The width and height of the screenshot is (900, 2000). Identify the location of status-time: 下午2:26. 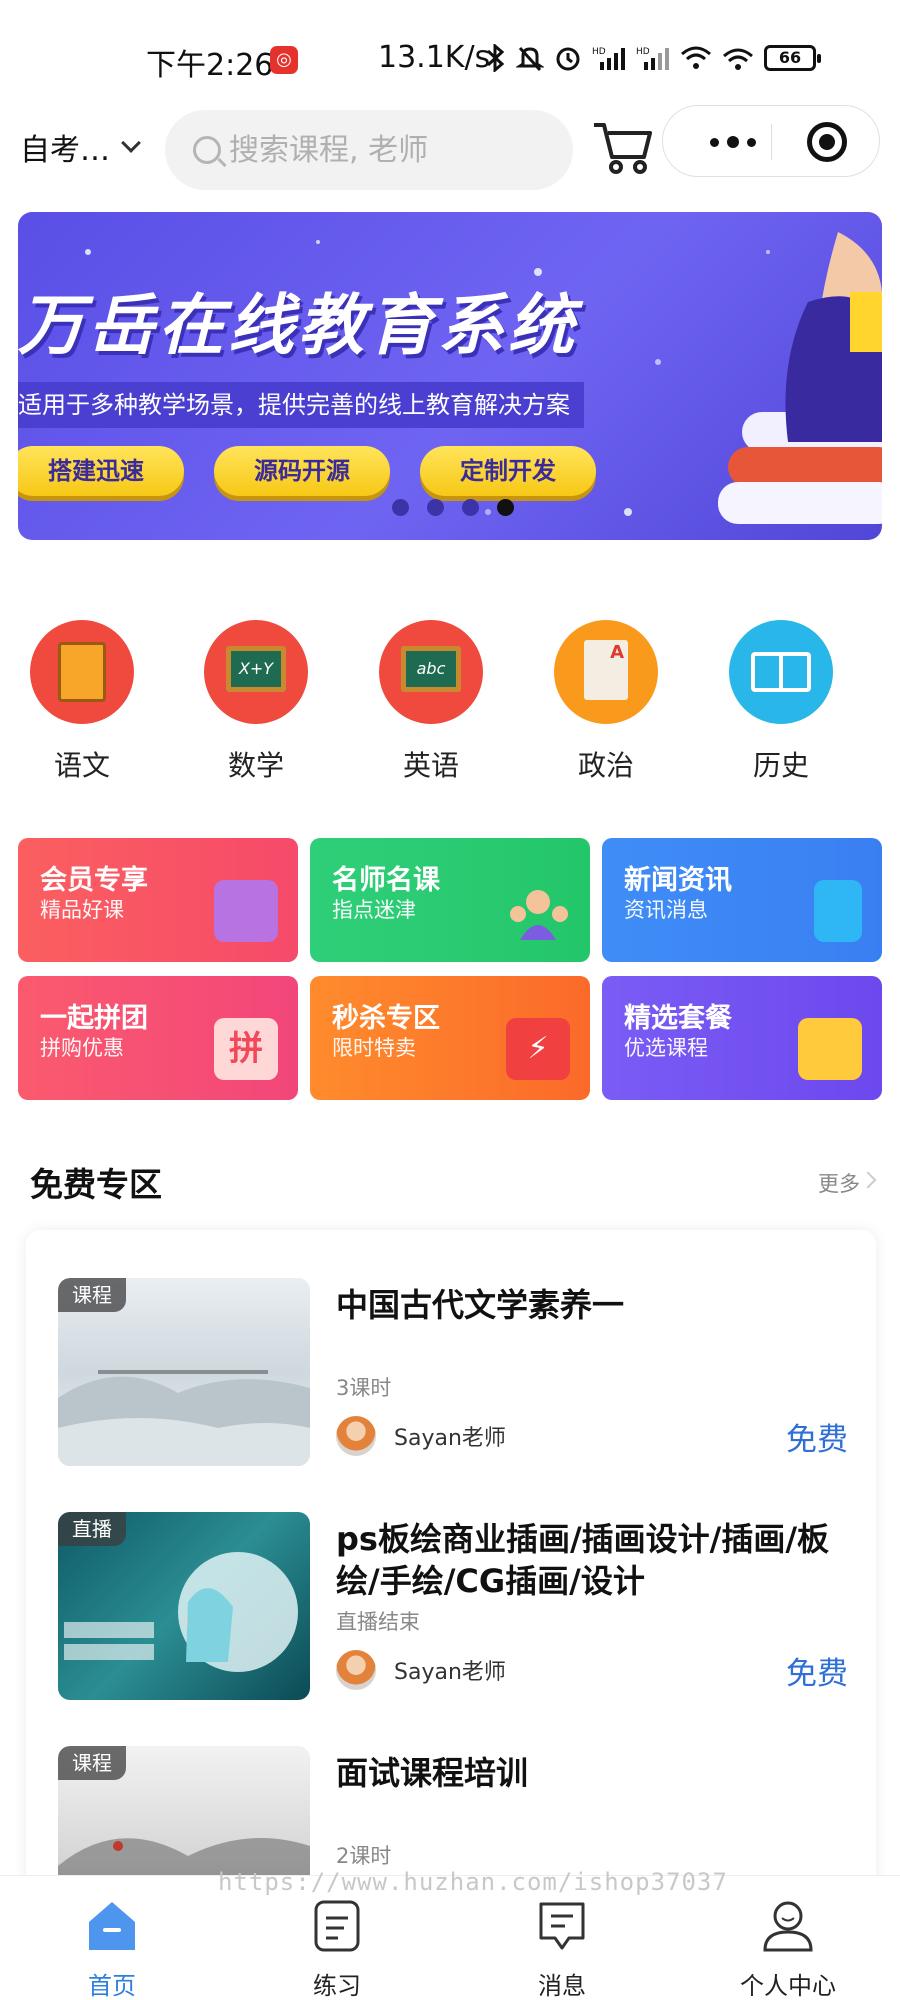
(210, 65).